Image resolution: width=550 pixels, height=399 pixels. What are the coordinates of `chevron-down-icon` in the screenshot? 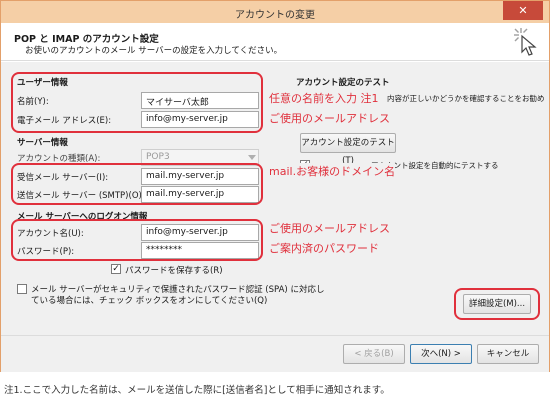 It's located at (252, 157).